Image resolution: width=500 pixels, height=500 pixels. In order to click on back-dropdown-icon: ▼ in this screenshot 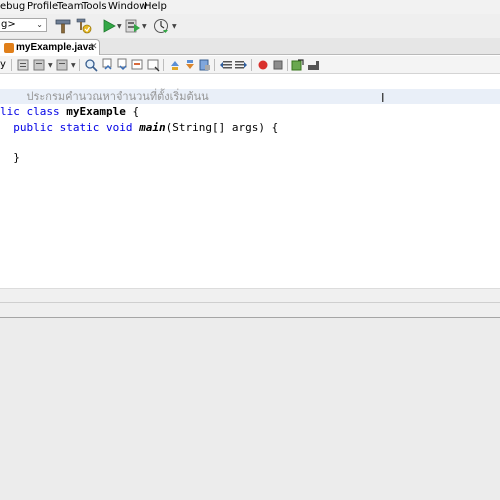, I will do `click(50, 65)`.